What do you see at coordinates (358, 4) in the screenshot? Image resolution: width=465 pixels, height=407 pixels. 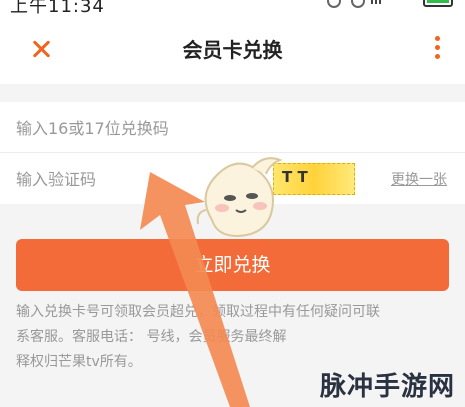 I see `clock-icon` at bounding box center [358, 4].